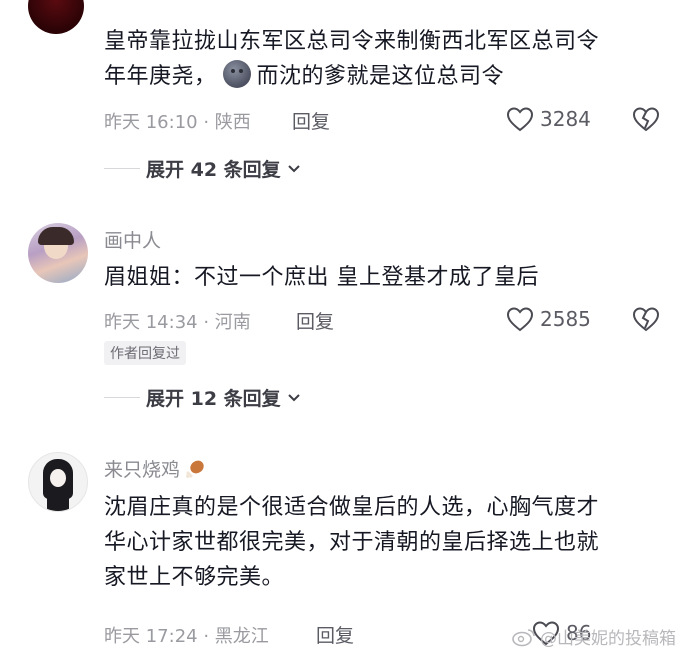 Image resolution: width=690 pixels, height=653 pixels. I want to click on expand-replies: 展开 12 条回复, so click(202, 397).